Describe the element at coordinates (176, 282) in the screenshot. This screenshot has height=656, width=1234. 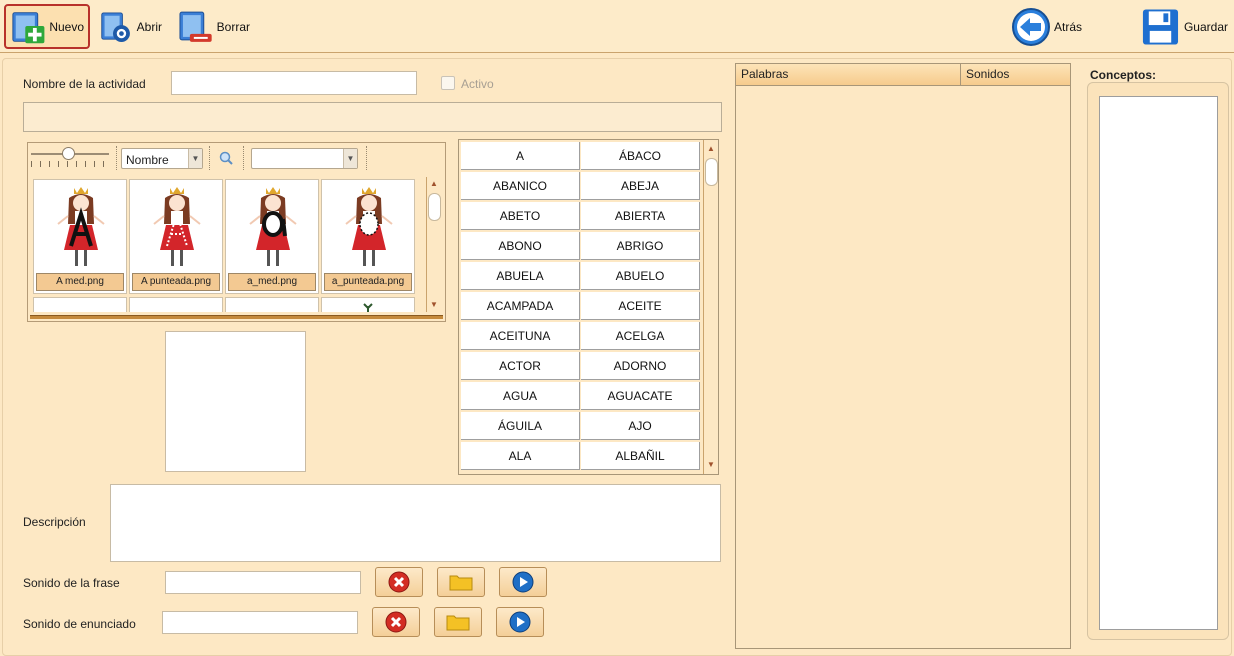
I see `thumbnail-caption: A punteada.png` at that location.